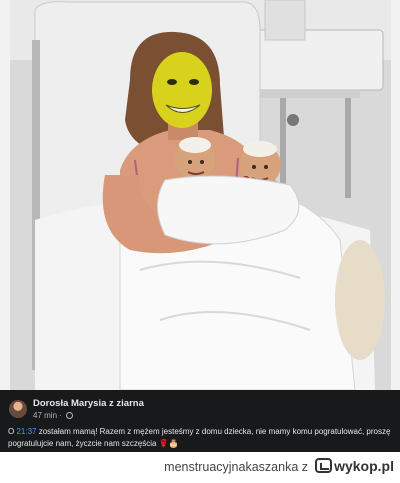 This screenshot has width=400, height=483. I want to click on post-timestamp: 47 min ·, so click(47, 415).